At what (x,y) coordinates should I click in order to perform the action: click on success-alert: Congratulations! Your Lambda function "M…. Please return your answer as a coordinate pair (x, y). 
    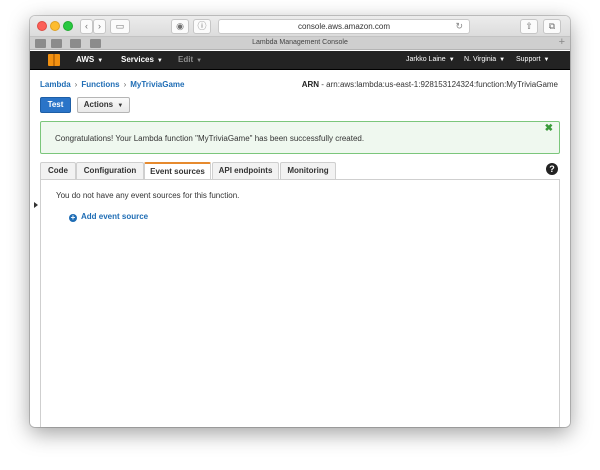
    Looking at the image, I should click on (300, 137).